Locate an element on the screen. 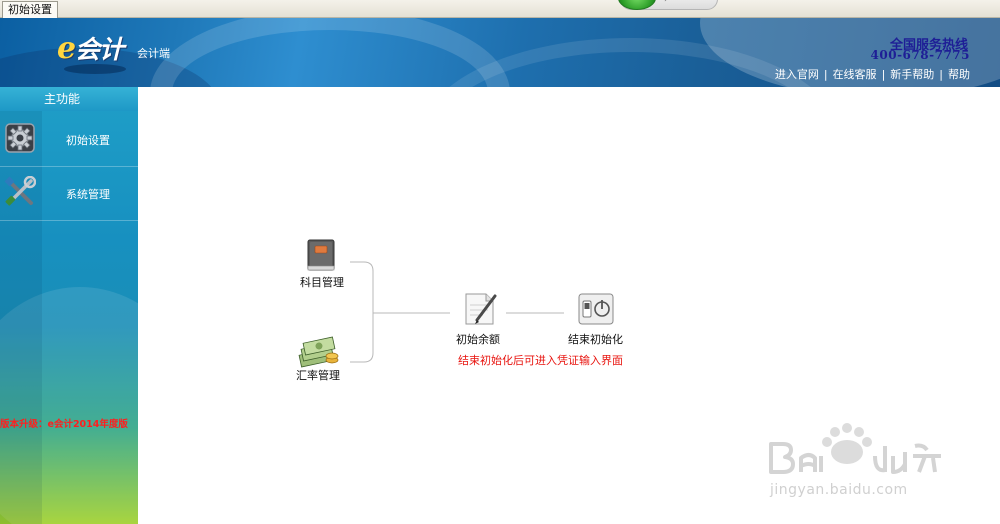 The height and width of the screenshot is (524, 1000). node-initial-balance: 初始余额 is located at coordinates (478, 339).